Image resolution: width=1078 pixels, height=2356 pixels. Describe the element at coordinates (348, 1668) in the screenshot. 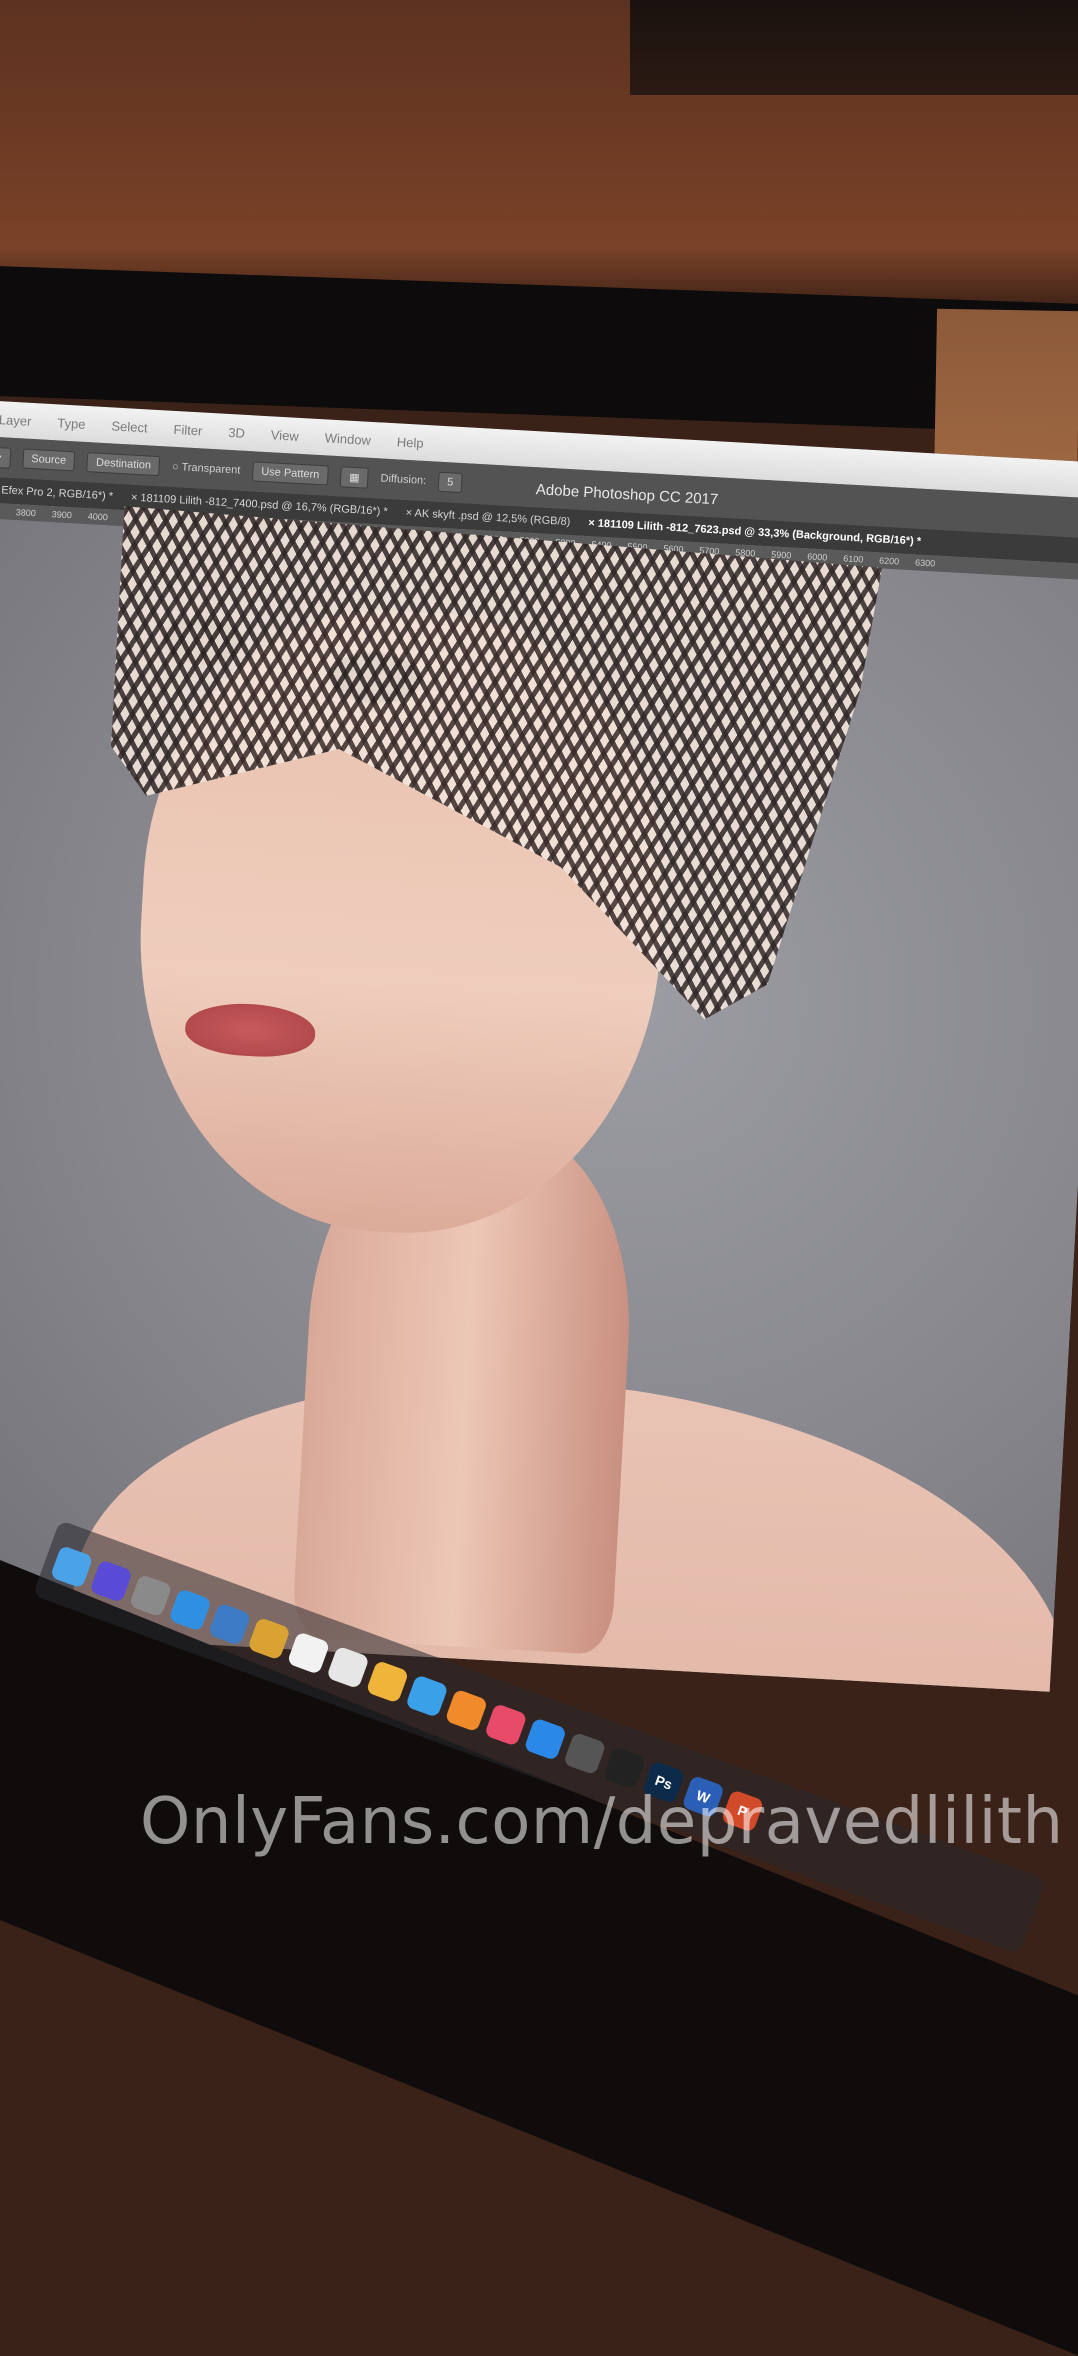

I see `document-icon` at that location.